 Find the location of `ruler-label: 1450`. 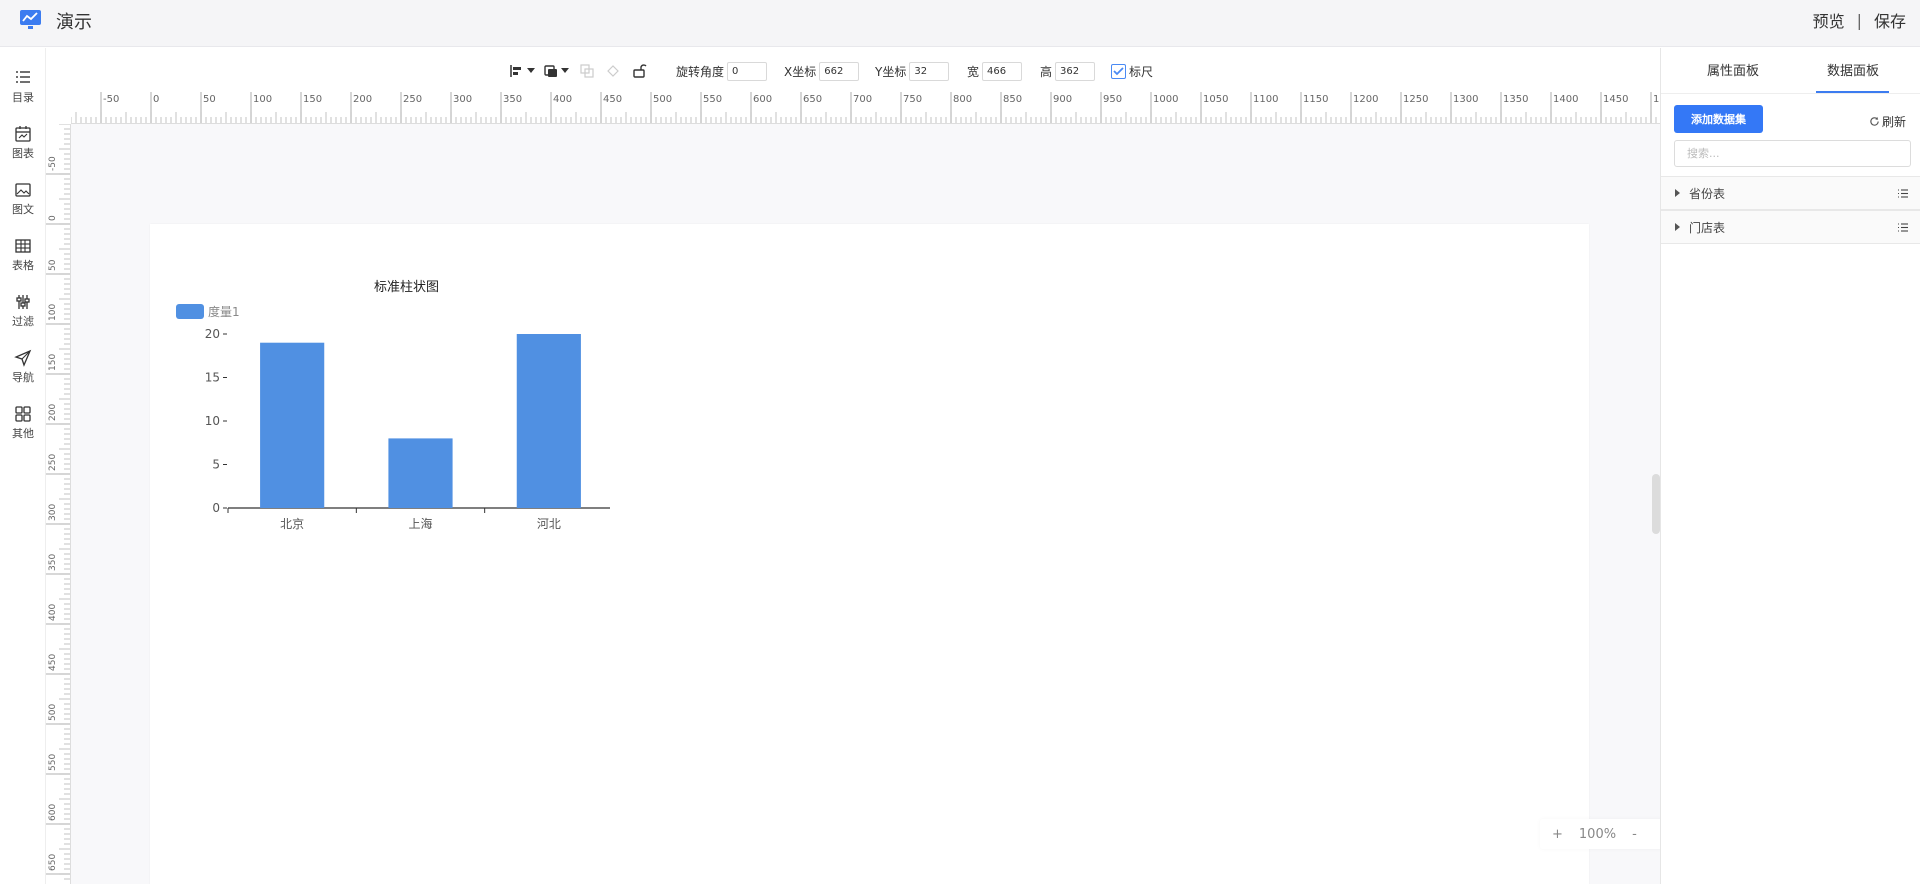

ruler-label: 1450 is located at coordinates (1615, 99).